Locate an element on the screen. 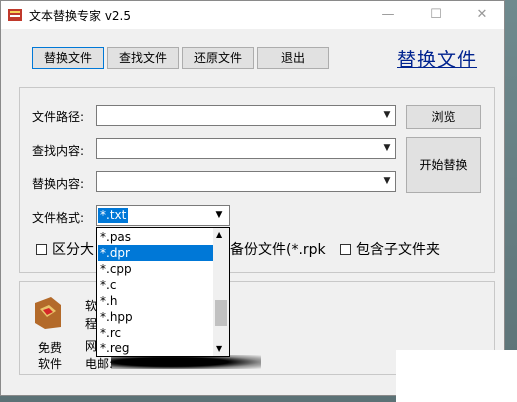 Image resolution: width=517 pixels, height=402 pixels. format-option: *.cpp is located at coordinates (156, 269).